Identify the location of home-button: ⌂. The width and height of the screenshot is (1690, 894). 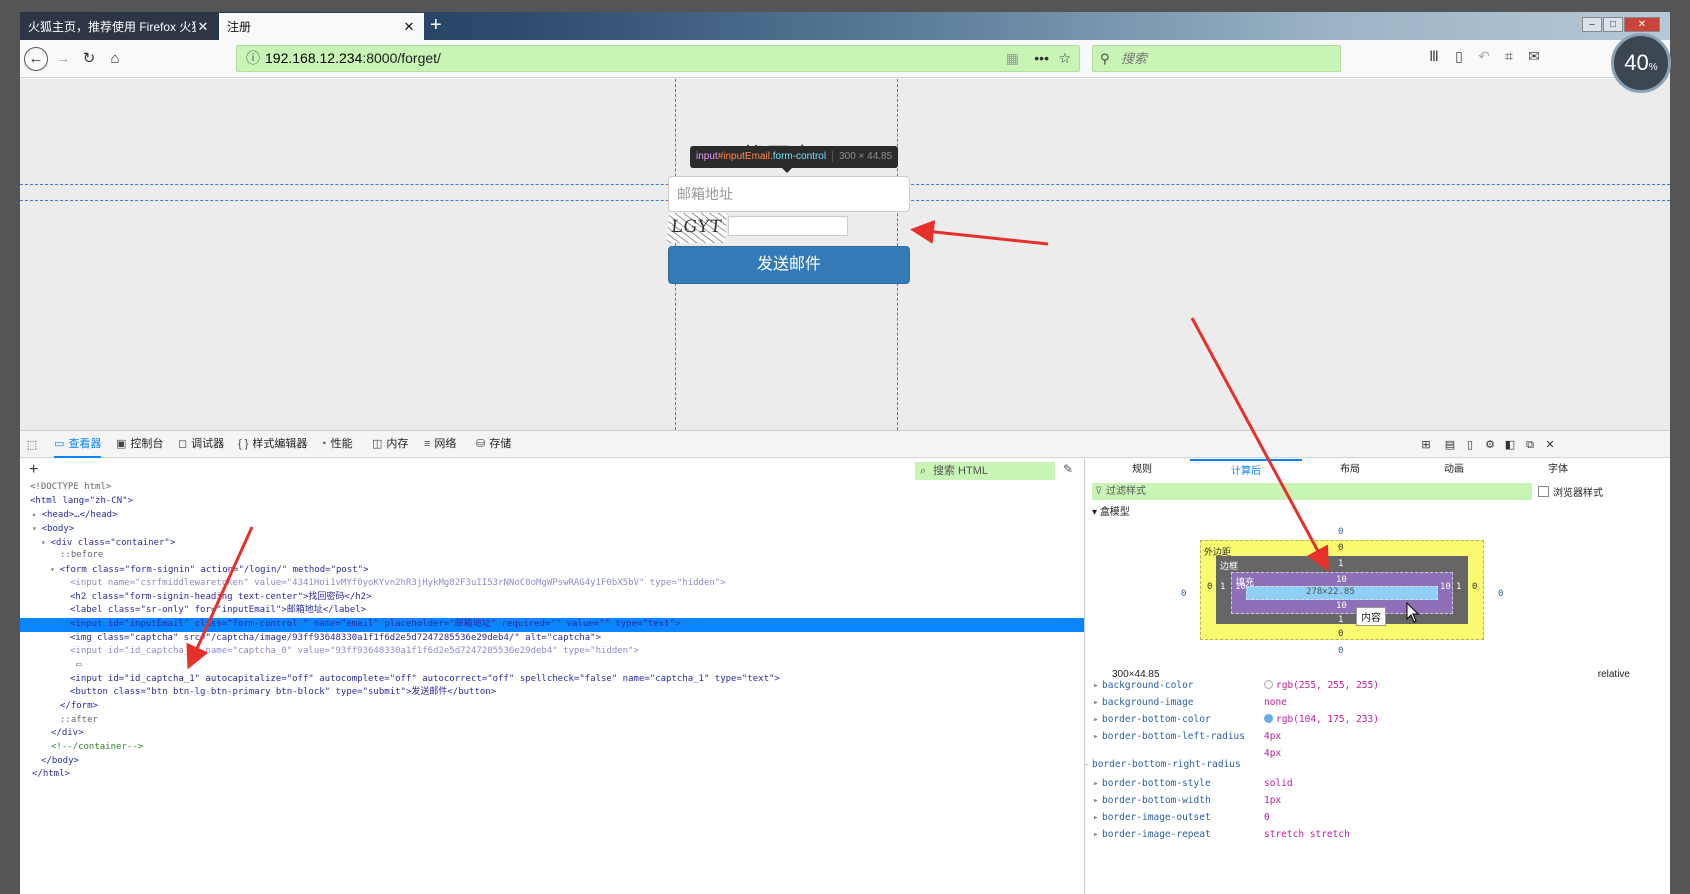
(115, 59).